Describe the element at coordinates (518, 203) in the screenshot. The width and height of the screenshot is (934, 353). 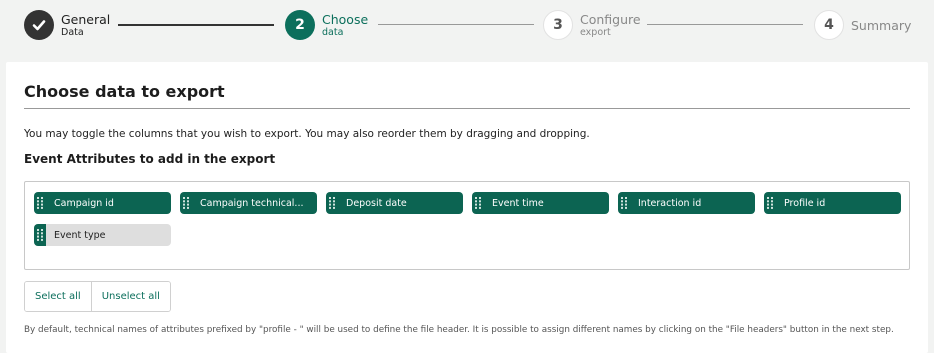
I see `chip-label: Event time` at that location.